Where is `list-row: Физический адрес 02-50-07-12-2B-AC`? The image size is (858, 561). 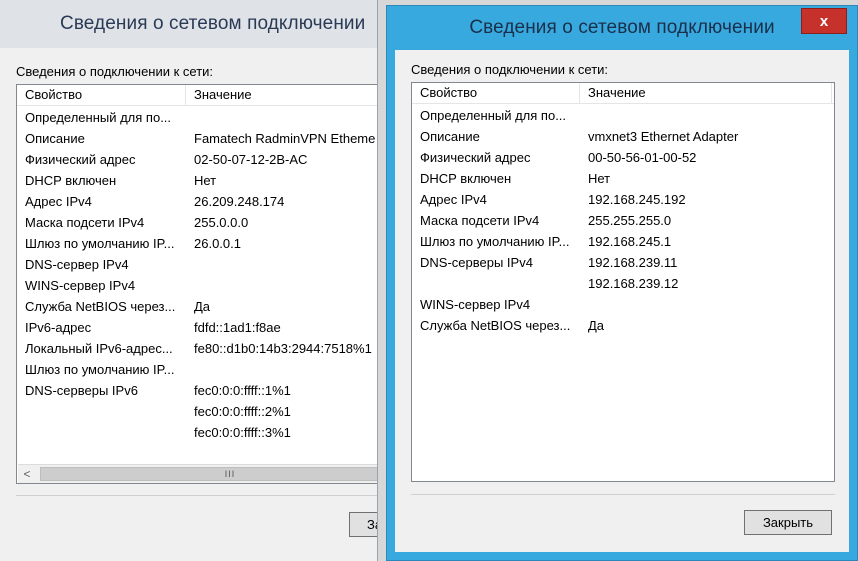 list-row: Физический адрес 02-50-07-12-2B-AC is located at coordinates (197, 159).